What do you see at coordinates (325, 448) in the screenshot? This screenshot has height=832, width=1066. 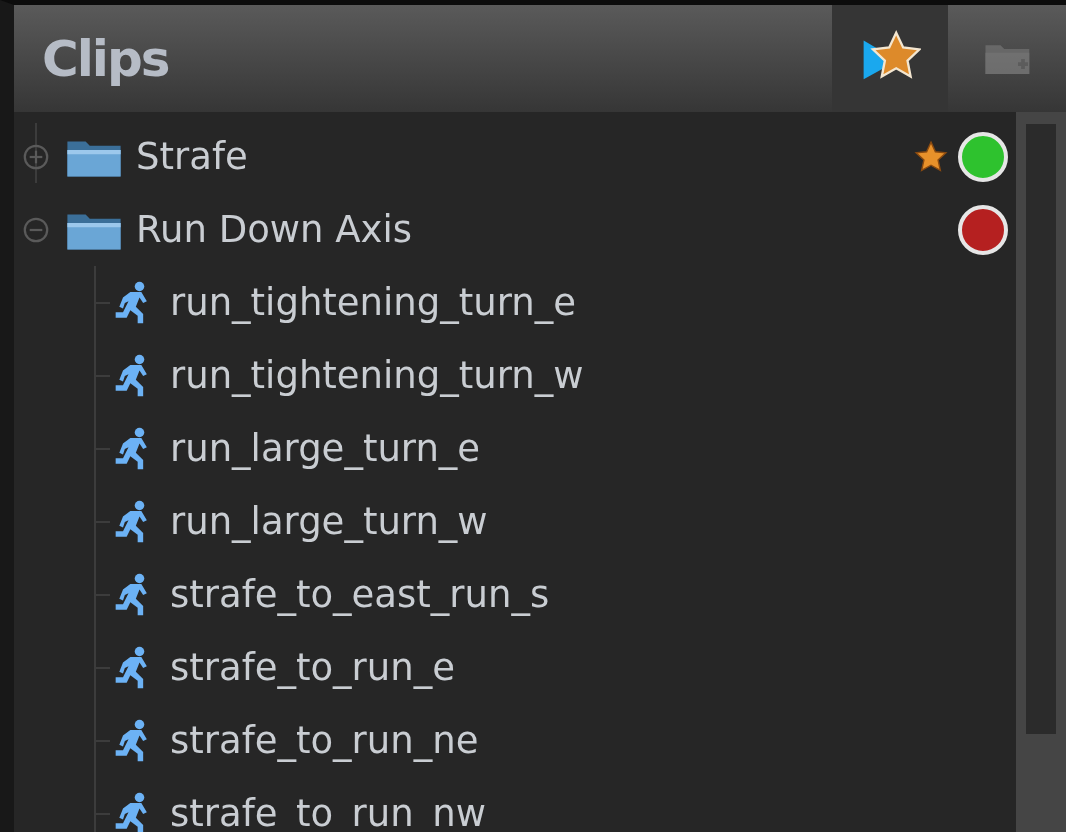 I see `clip-label: run_large_turn_e` at bounding box center [325, 448].